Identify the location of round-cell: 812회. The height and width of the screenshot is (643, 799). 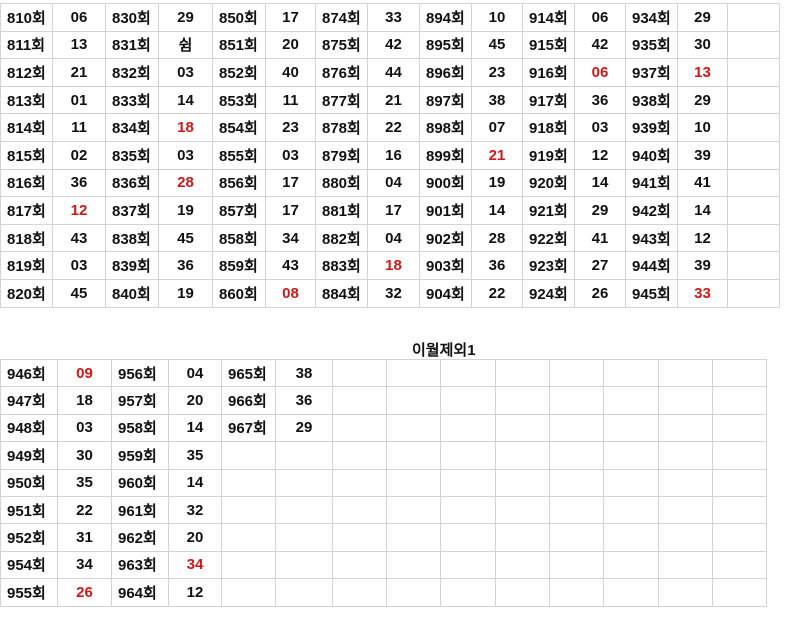
(26, 72).